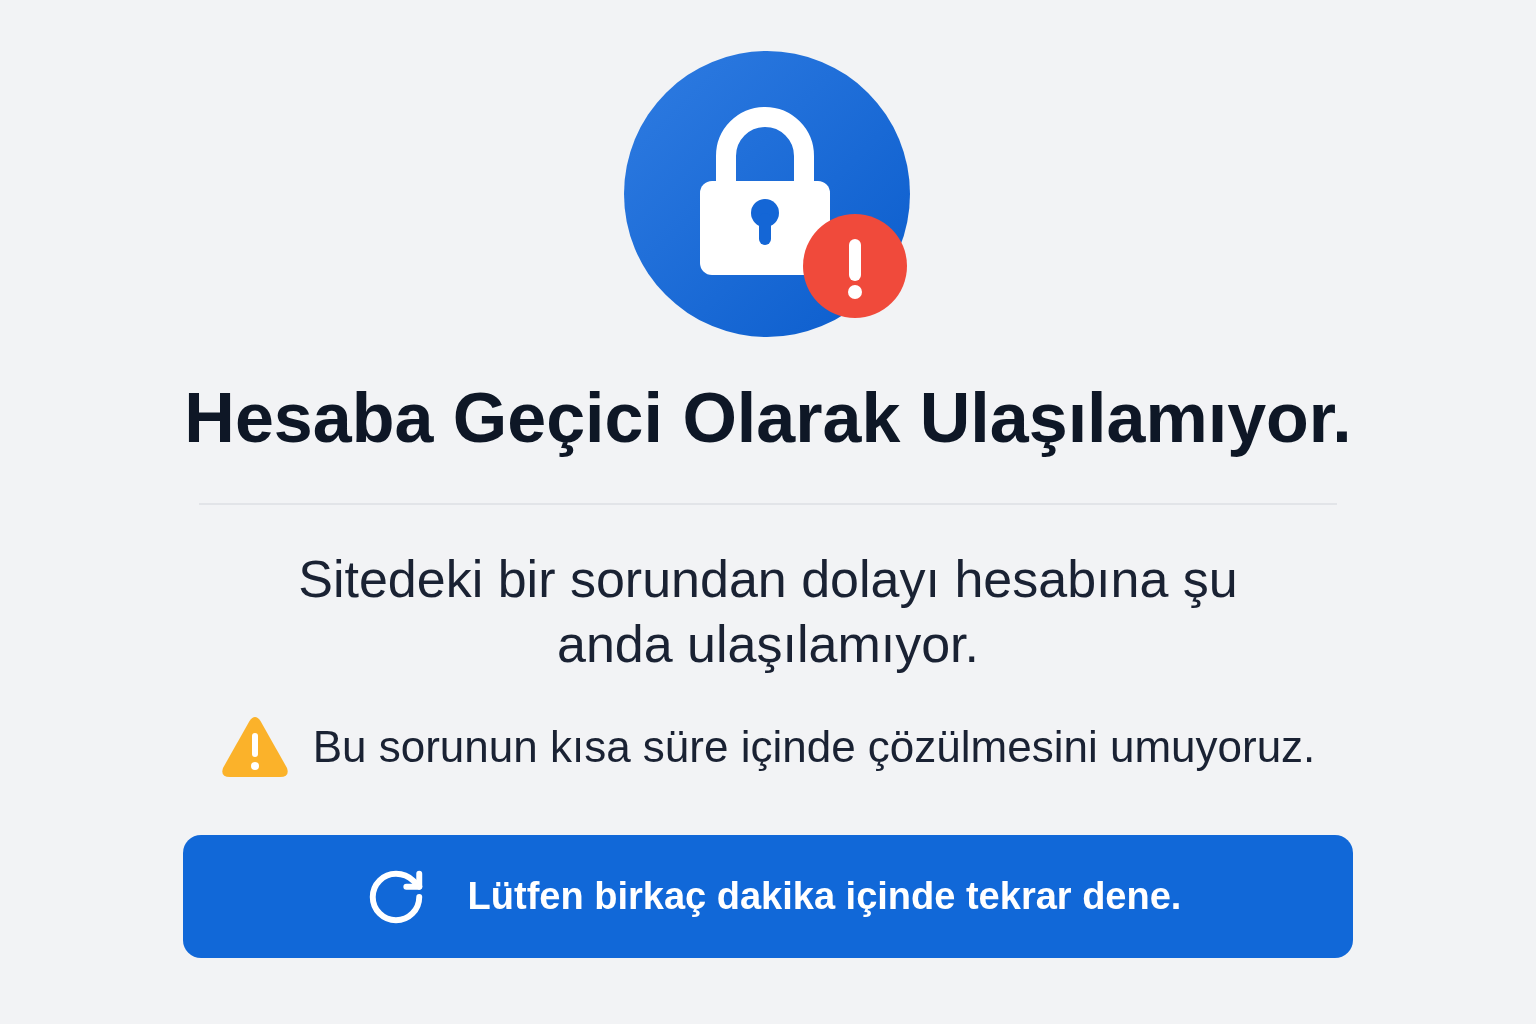  What do you see at coordinates (768, 896) in the screenshot?
I see `retry-button: Lütfen birkaç dakika içinde tekrar dene.` at bounding box center [768, 896].